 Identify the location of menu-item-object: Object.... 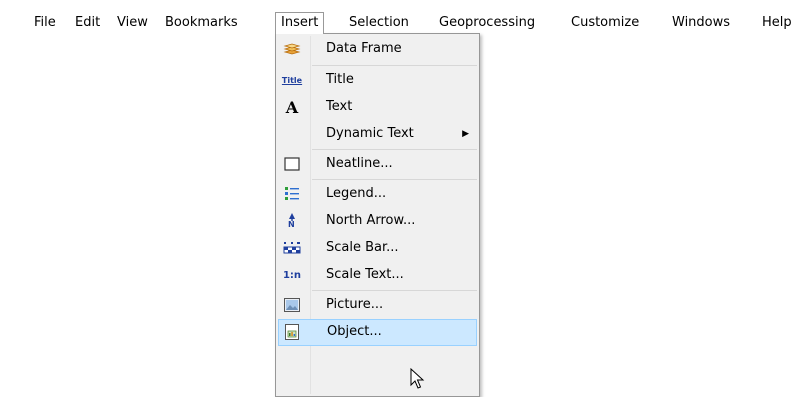
(377, 332).